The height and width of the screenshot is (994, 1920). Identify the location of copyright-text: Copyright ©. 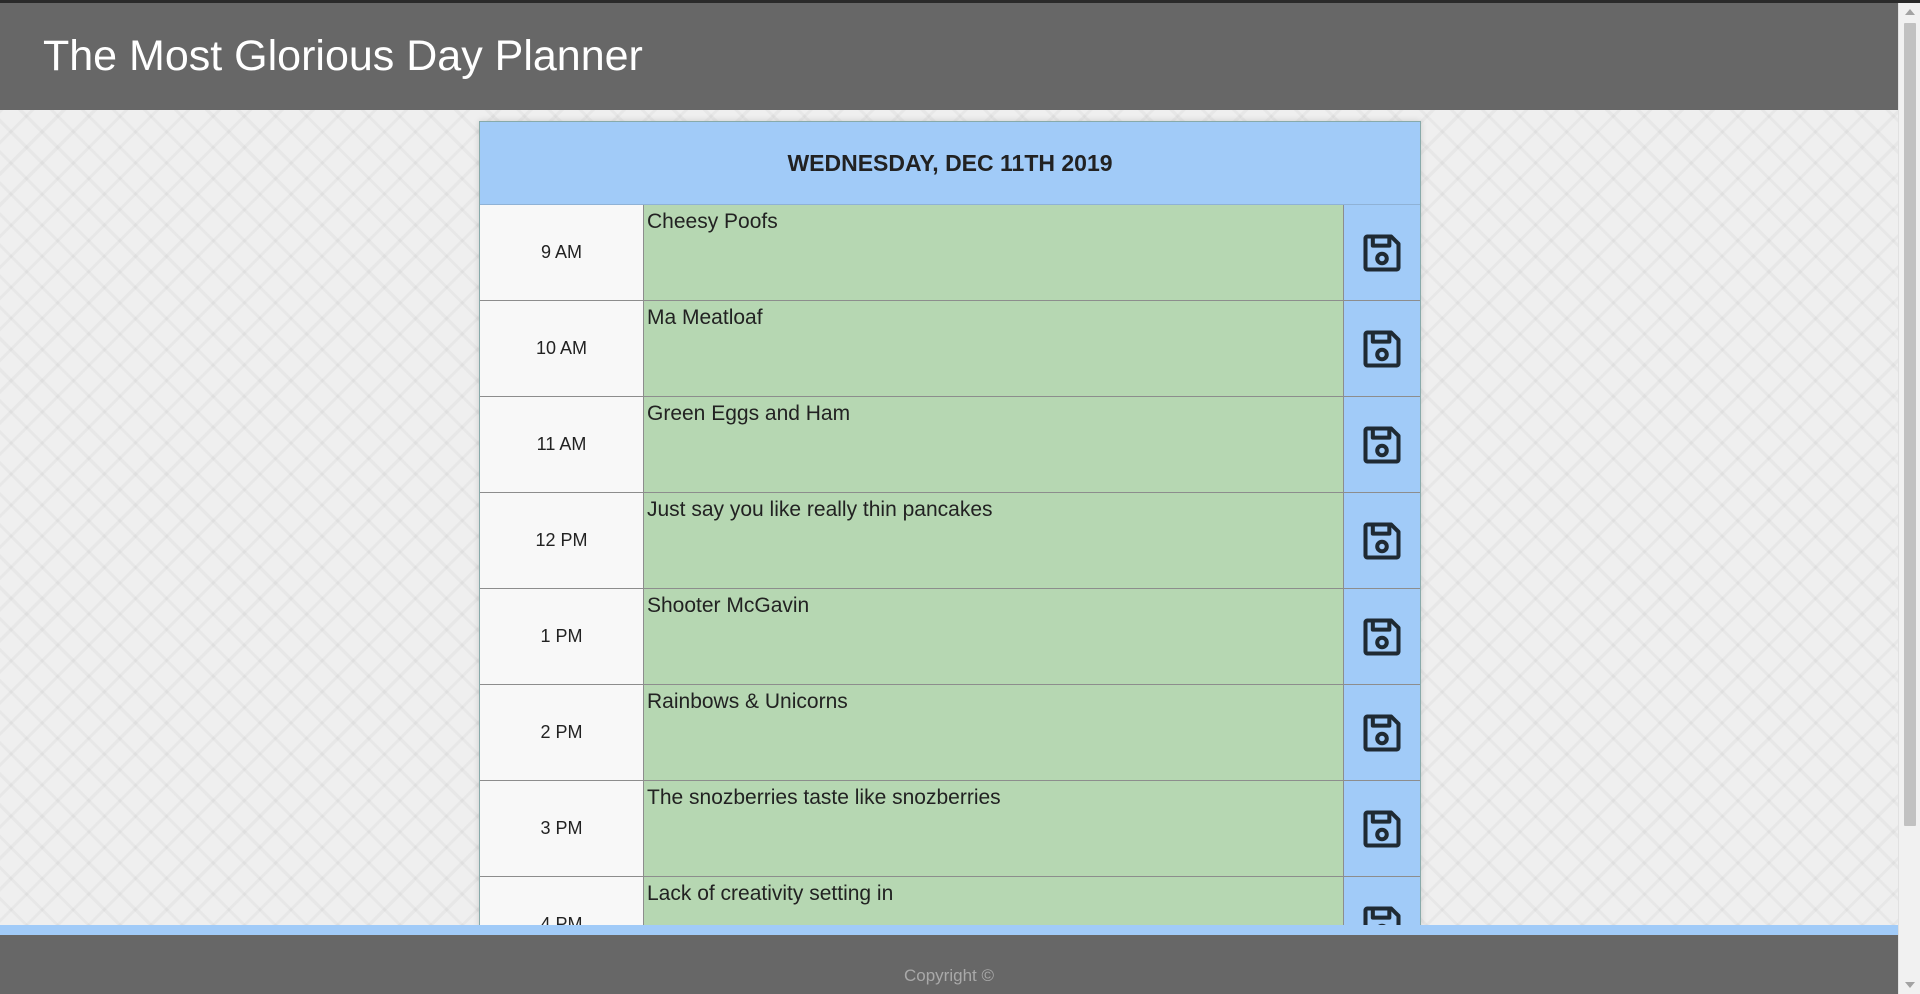
(948, 975).